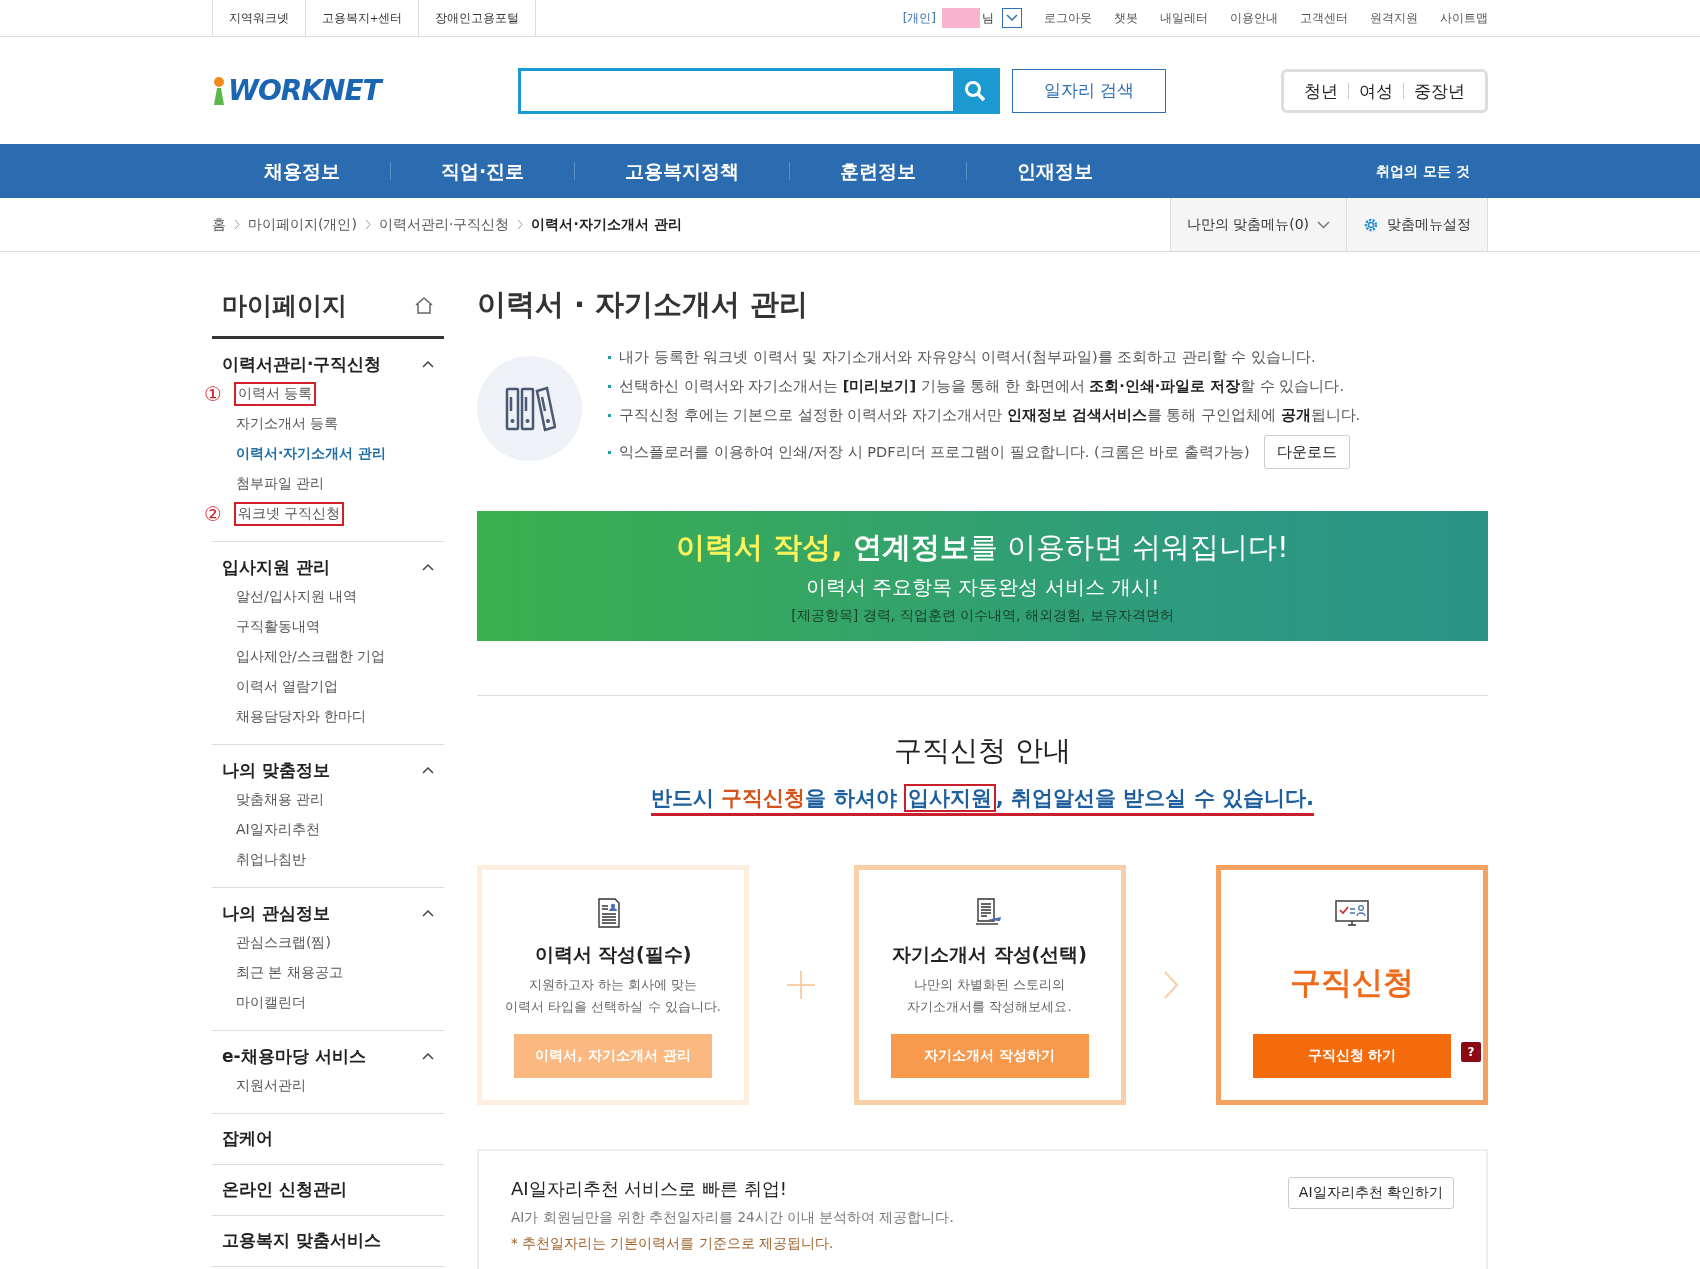 The height and width of the screenshot is (1269, 1700). Describe the element at coordinates (682, 171) in the screenshot. I see `nav-item: 고용복지정책` at that location.